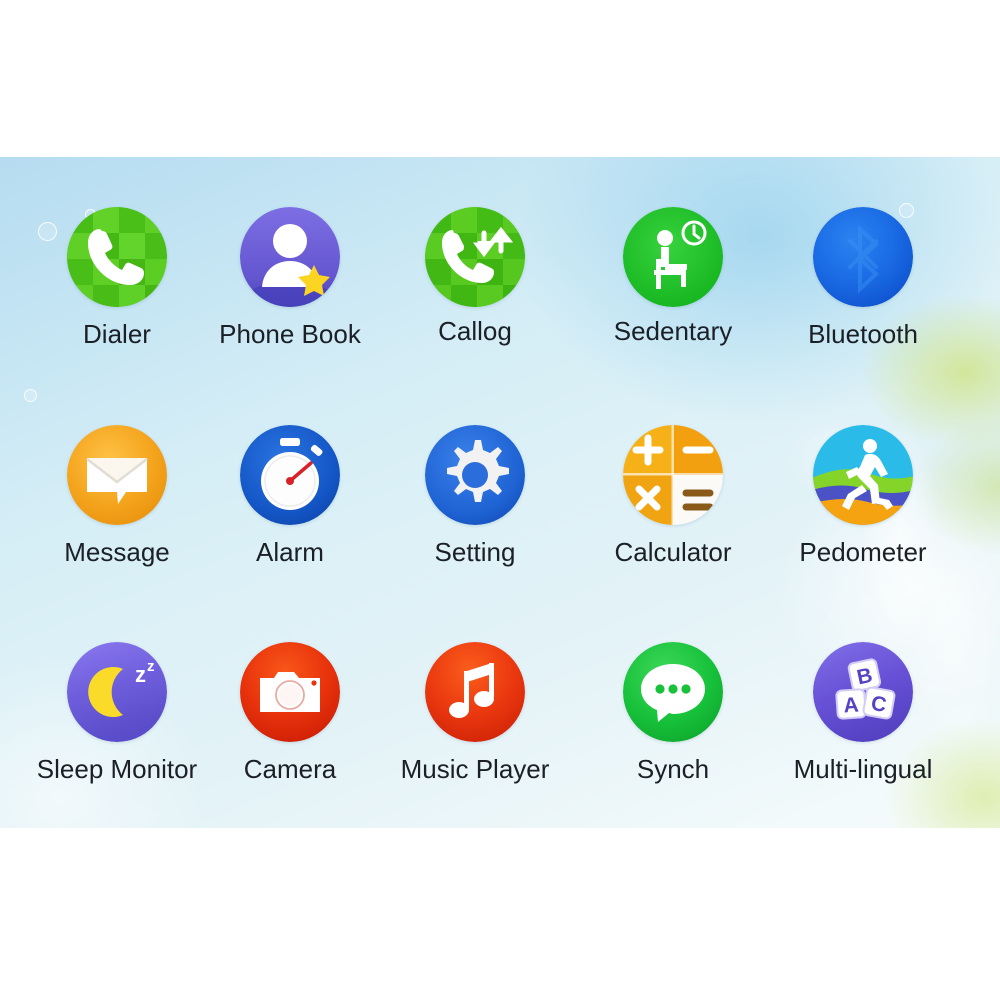 This screenshot has height=1000, width=1000. I want to click on app-label: Setting, so click(475, 552).